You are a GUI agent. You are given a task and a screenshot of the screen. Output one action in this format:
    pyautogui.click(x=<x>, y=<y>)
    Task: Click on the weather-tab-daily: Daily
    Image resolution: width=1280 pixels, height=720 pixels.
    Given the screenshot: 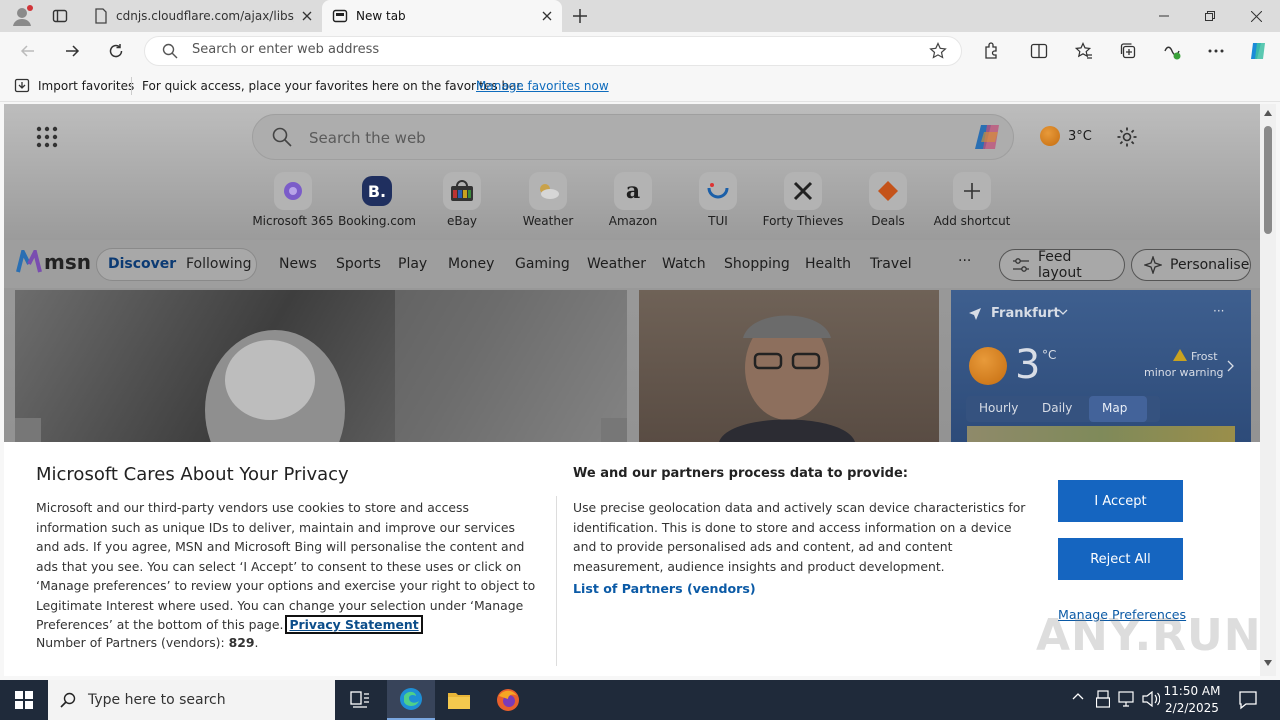 What is the action you would take?
    pyautogui.click(x=1057, y=408)
    